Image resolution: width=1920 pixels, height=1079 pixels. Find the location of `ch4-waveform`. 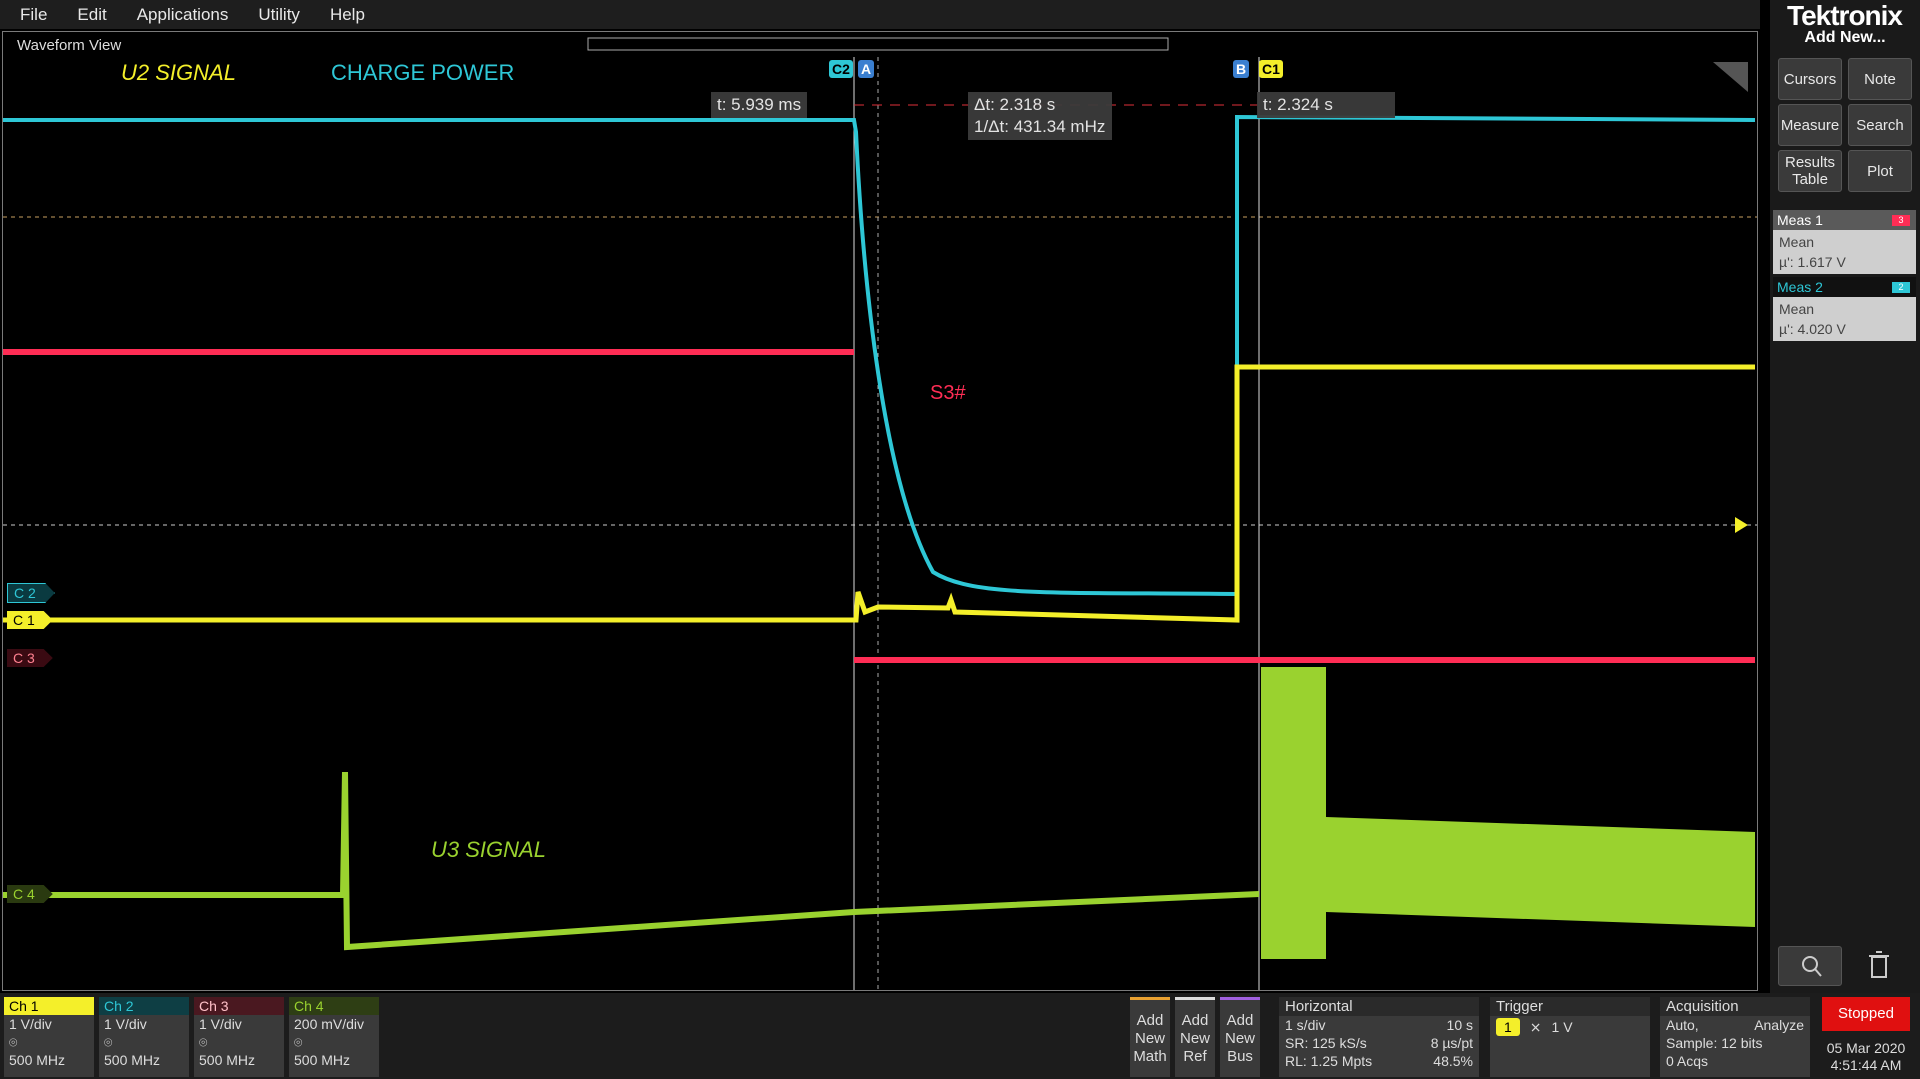

ch4-waveform is located at coordinates (631, 861).